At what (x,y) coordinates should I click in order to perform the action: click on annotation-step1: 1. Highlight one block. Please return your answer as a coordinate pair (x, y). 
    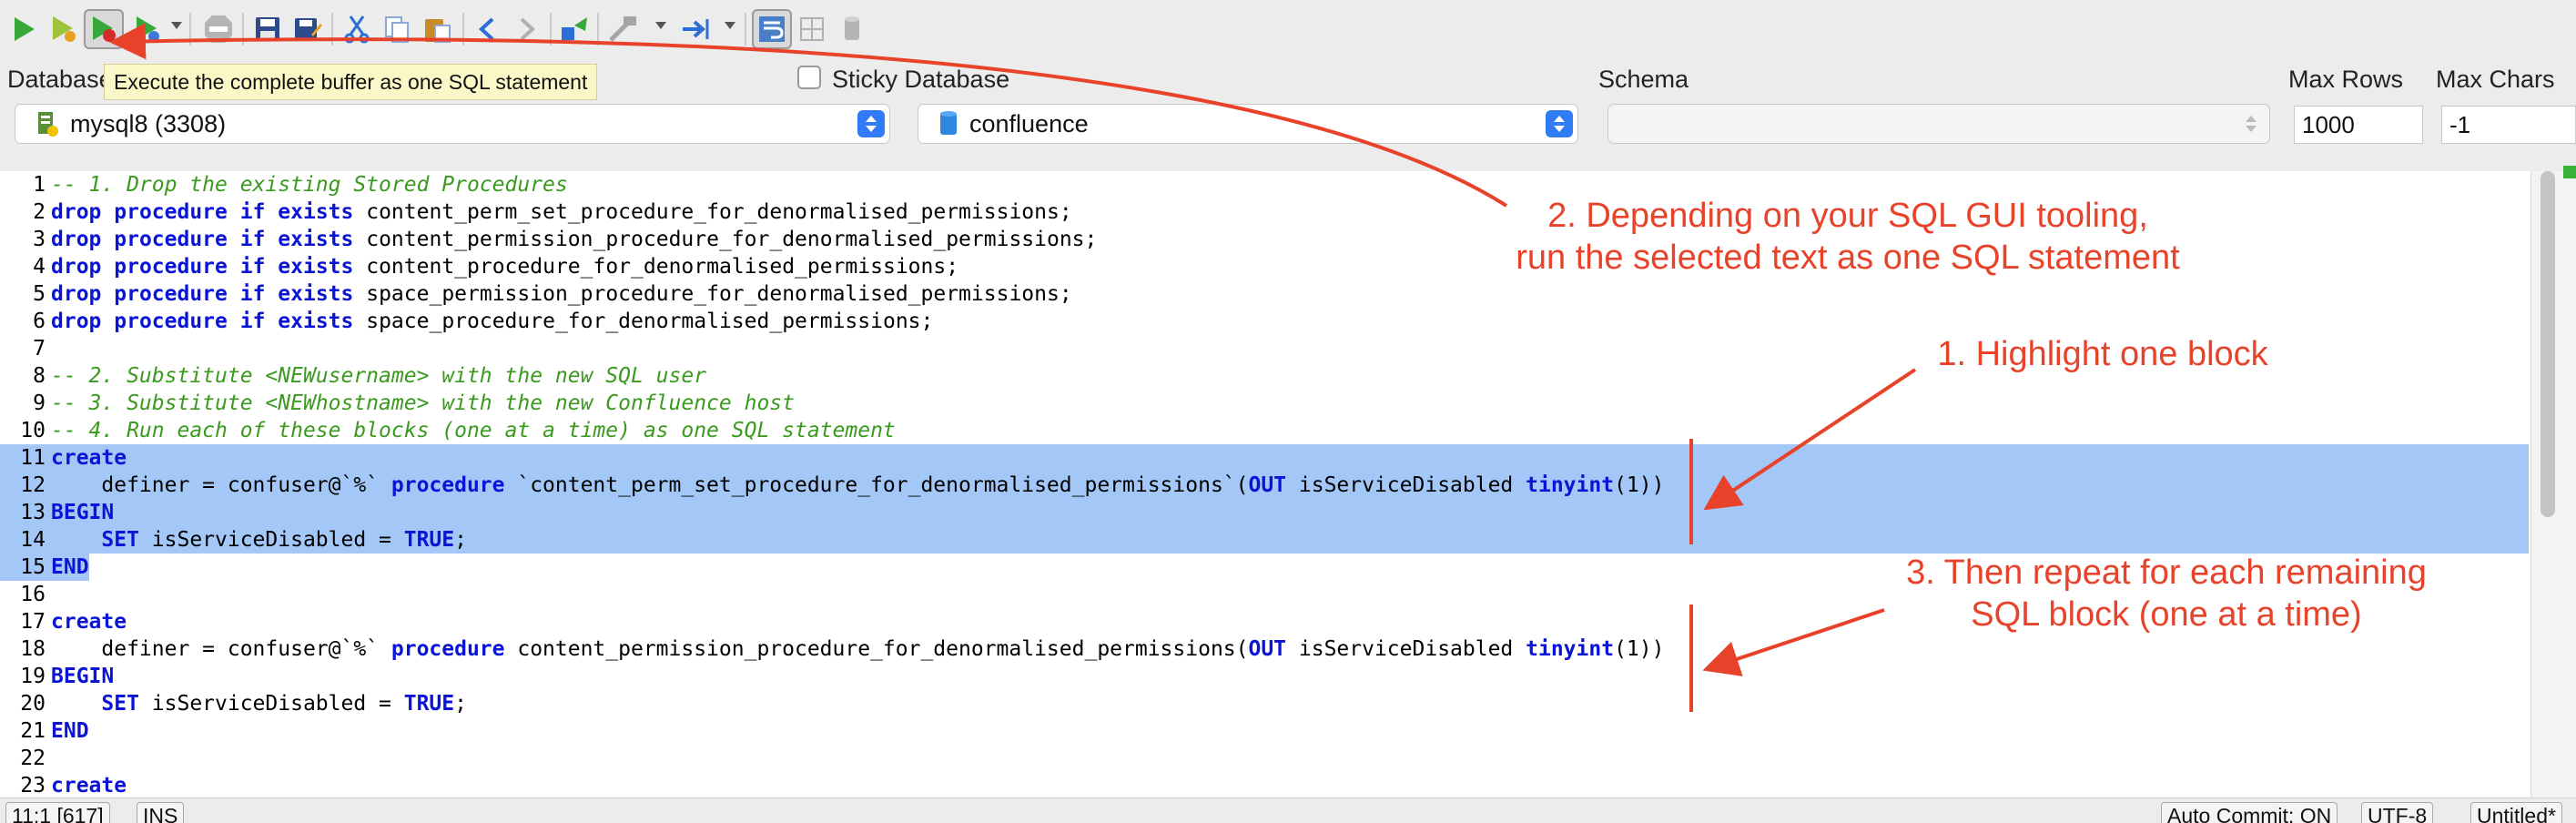
    Looking at the image, I should click on (2103, 354).